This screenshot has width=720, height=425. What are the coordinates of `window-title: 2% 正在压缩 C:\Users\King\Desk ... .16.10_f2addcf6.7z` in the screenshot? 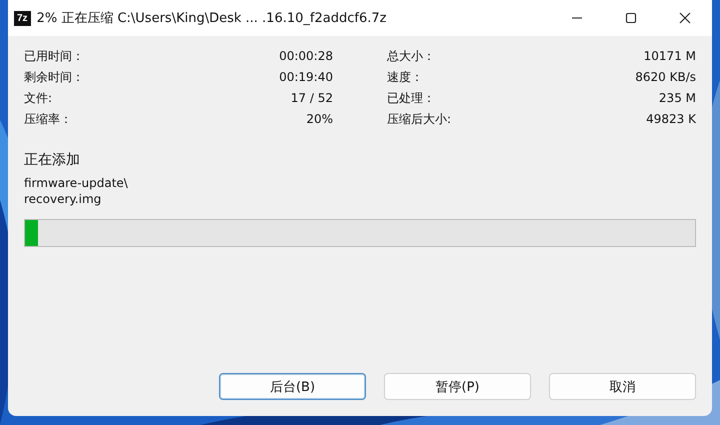 It's located at (212, 18).